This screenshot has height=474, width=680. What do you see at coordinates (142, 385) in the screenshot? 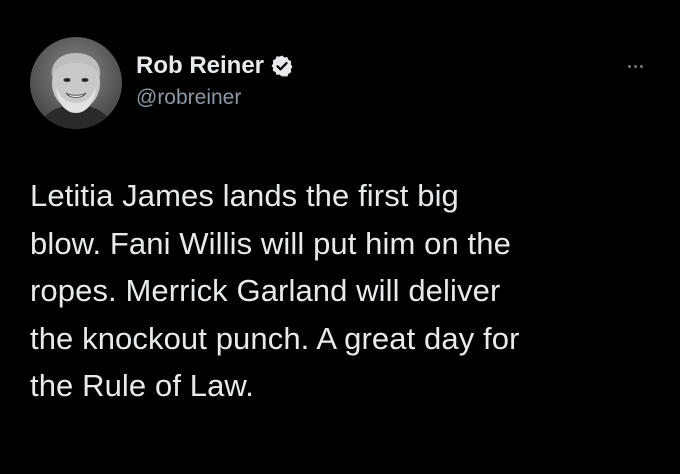
I see `tweet-text-line: the Rule of Law.` at bounding box center [142, 385].